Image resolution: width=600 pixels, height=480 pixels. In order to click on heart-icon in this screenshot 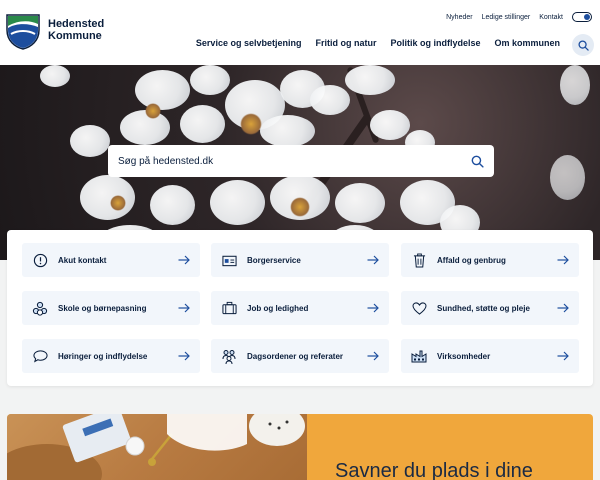, I will do `click(419, 308)`.